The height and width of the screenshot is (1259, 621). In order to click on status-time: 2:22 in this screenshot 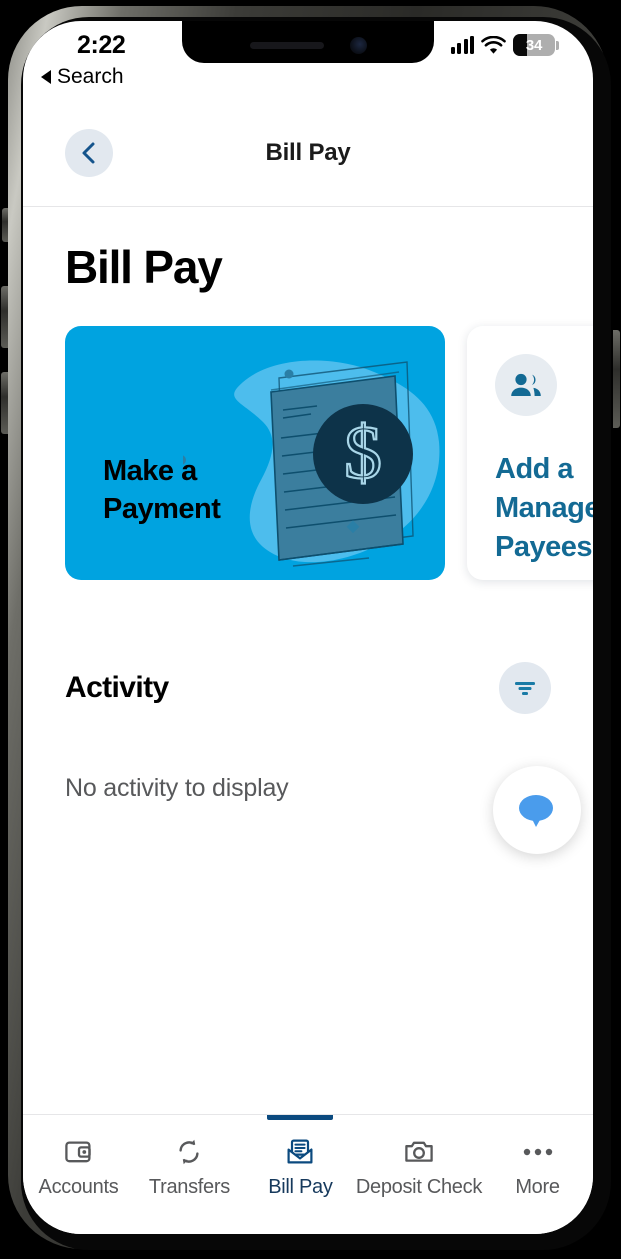, I will do `click(101, 45)`.